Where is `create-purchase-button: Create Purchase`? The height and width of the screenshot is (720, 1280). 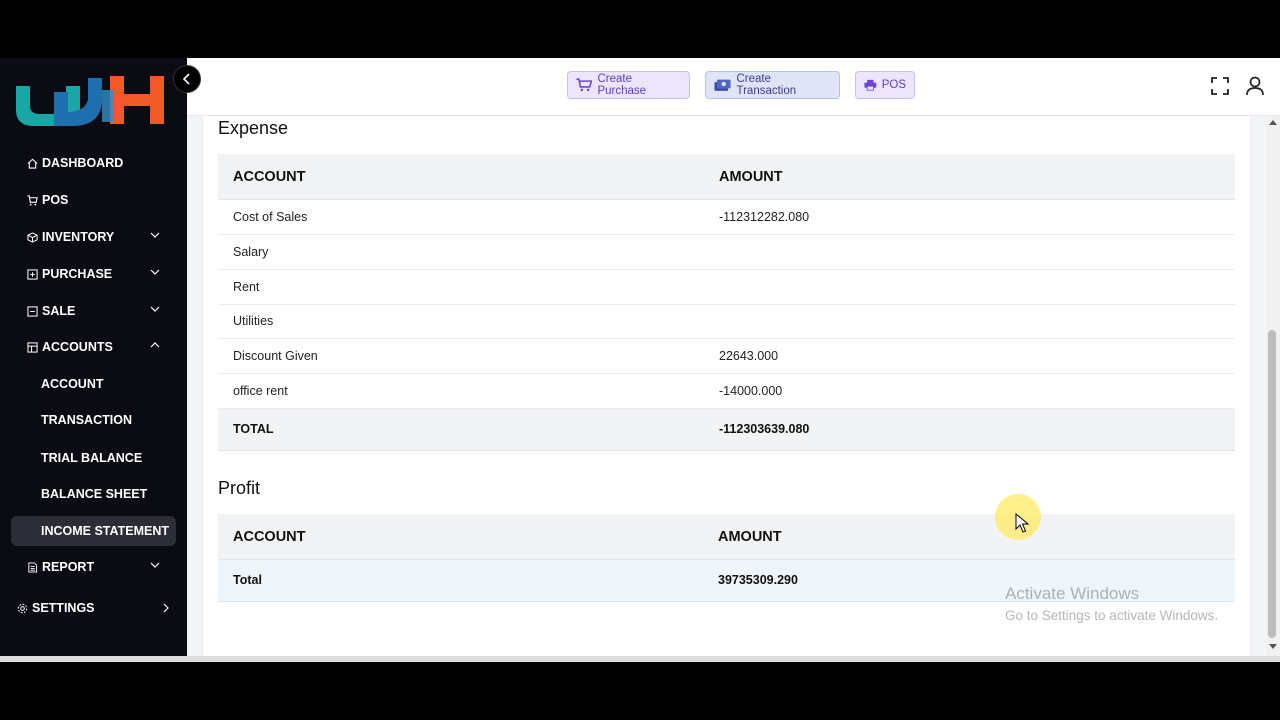
create-purchase-button: Create Purchase is located at coordinates (628, 85).